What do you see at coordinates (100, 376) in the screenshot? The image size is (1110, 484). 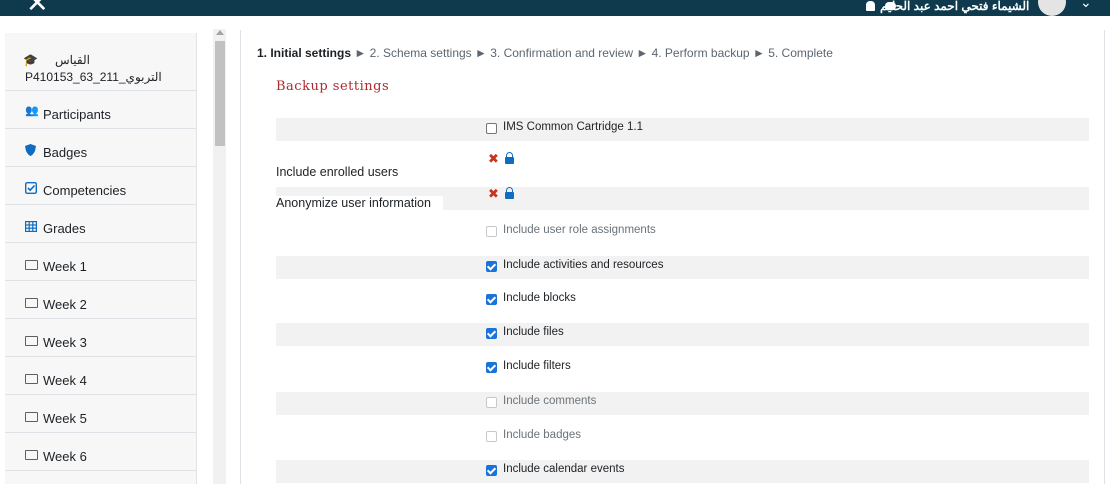 I see `sidebar-item-week-4: Week 4` at bounding box center [100, 376].